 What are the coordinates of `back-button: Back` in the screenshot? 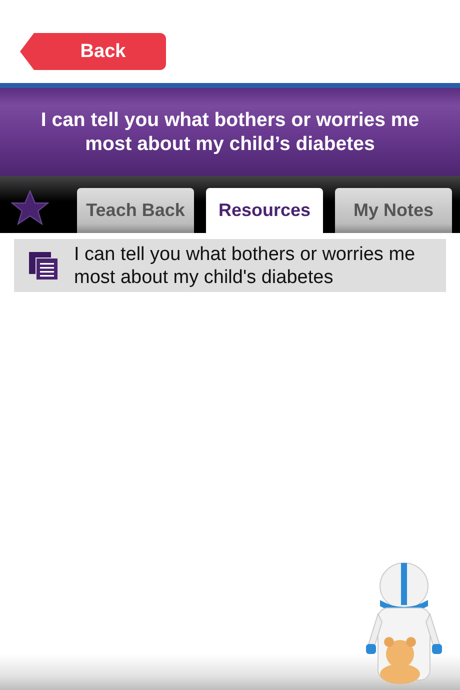 It's located at (93, 51).